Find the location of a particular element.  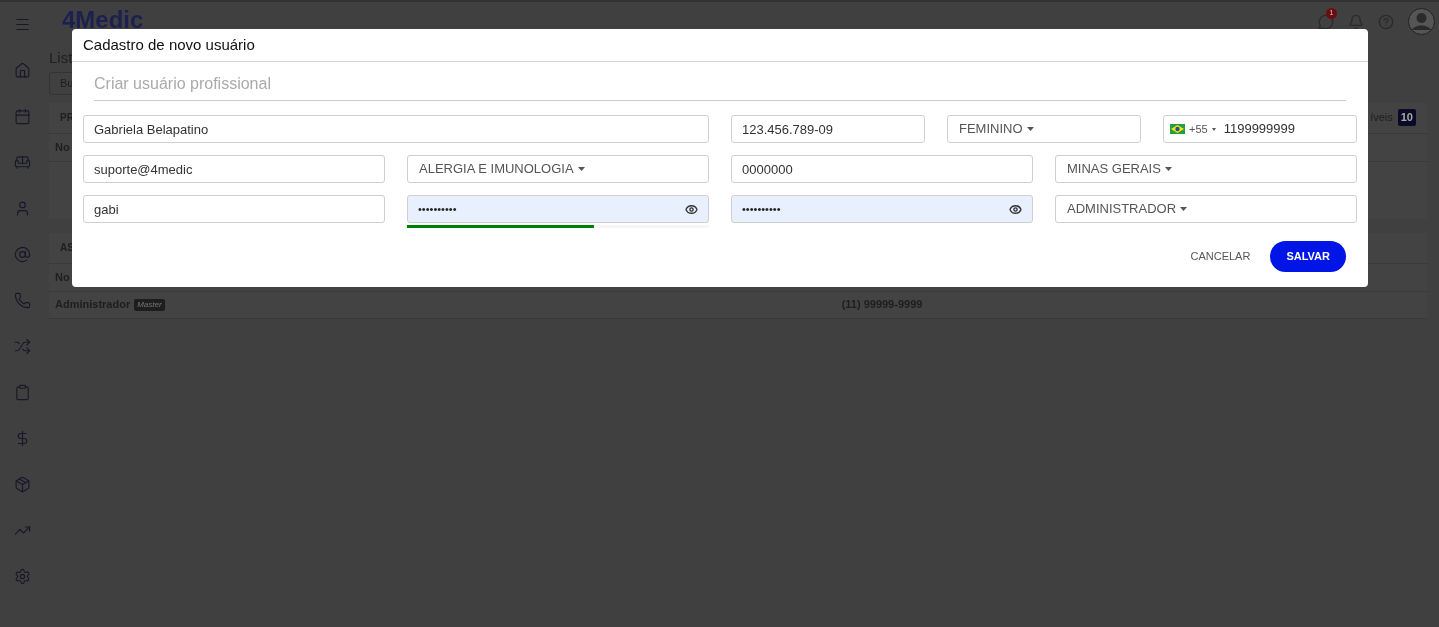

sofa-icon is located at coordinates (22, 162).